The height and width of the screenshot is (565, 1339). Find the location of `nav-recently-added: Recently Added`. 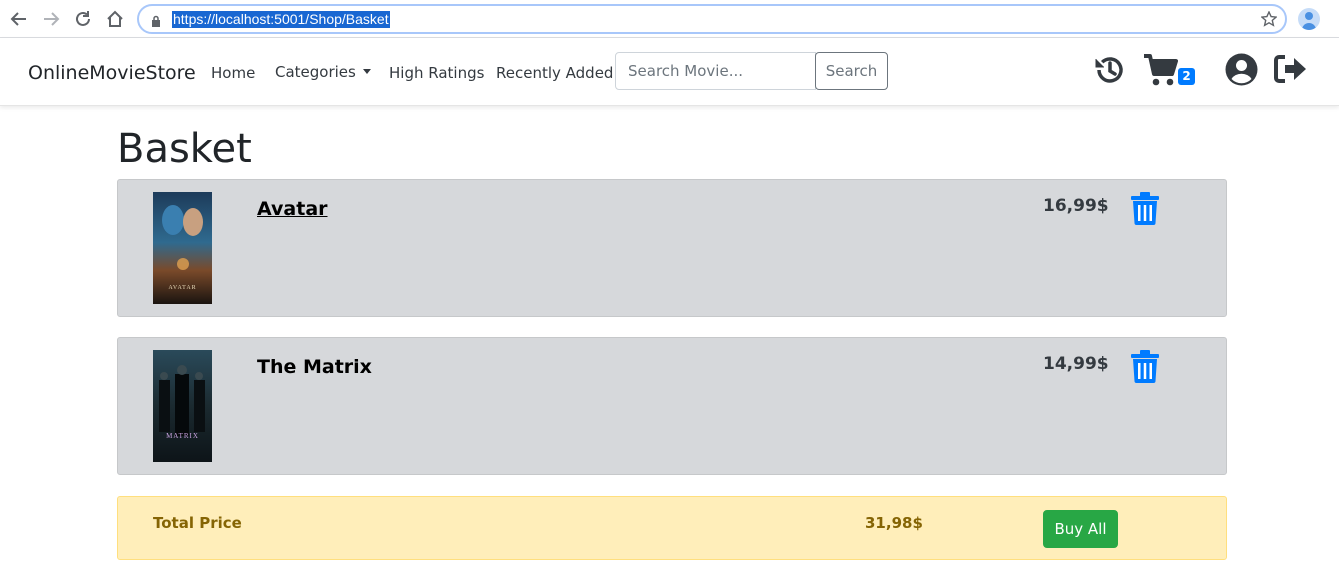

nav-recently-added: Recently Added is located at coordinates (554, 73).